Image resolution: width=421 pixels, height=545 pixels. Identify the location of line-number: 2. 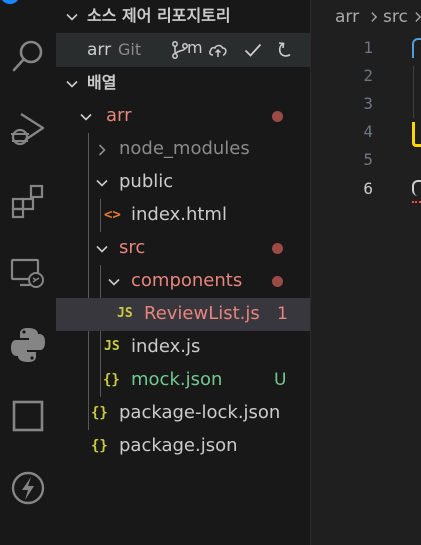
(368, 75).